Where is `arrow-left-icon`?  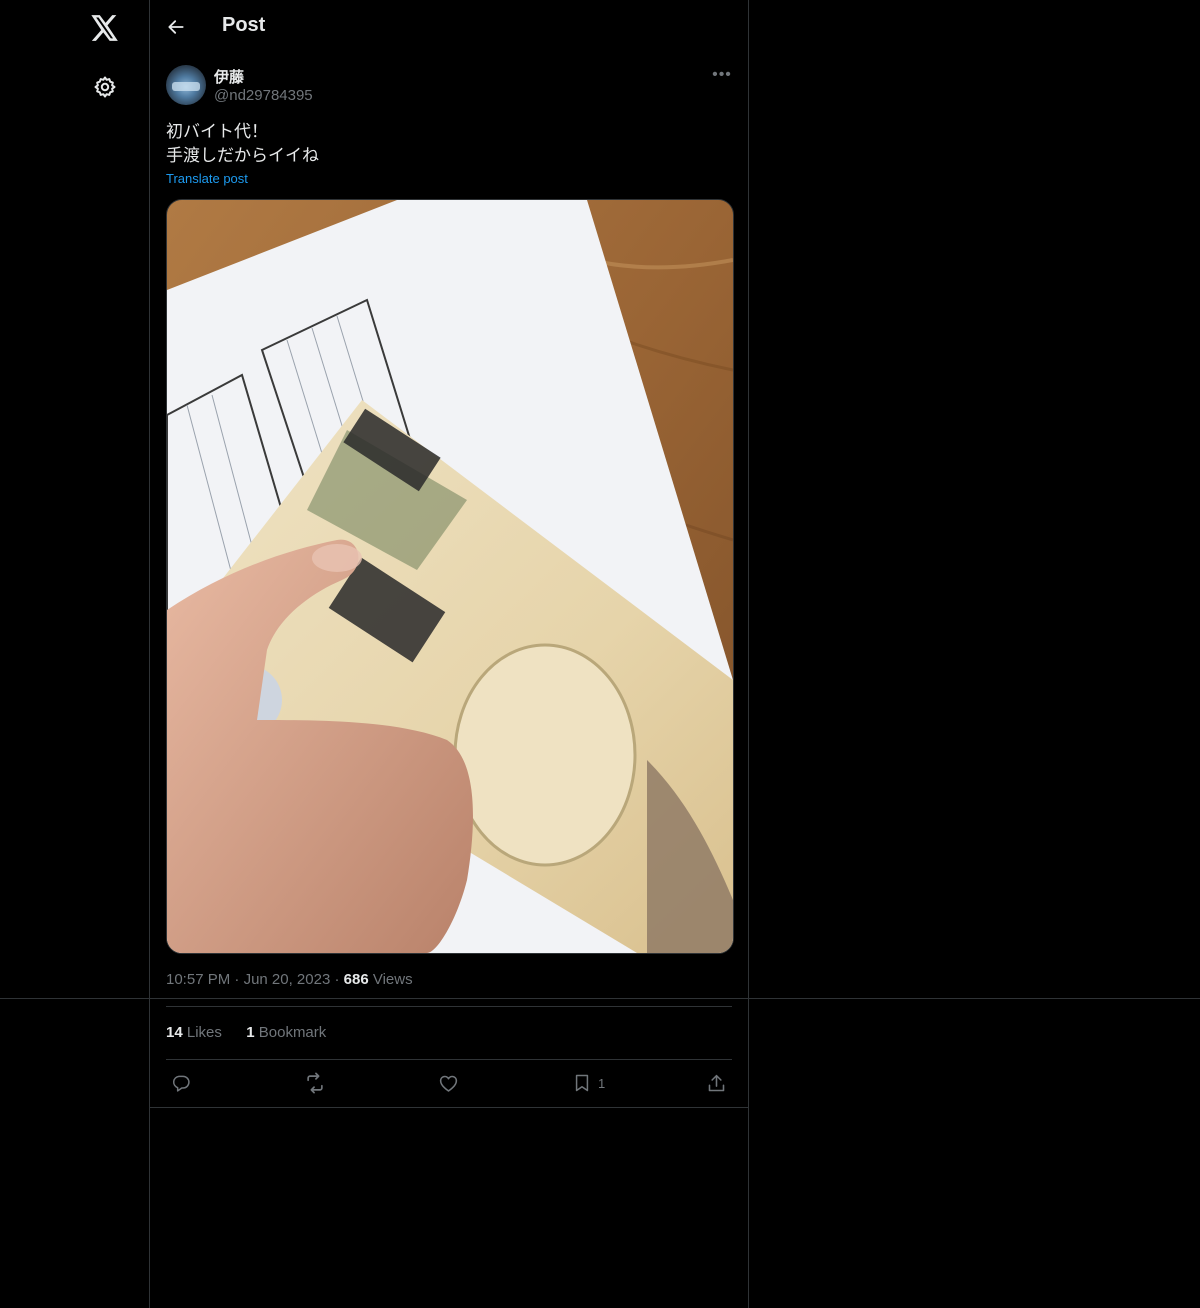
arrow-left-icon is located at coordinates (176, 27).